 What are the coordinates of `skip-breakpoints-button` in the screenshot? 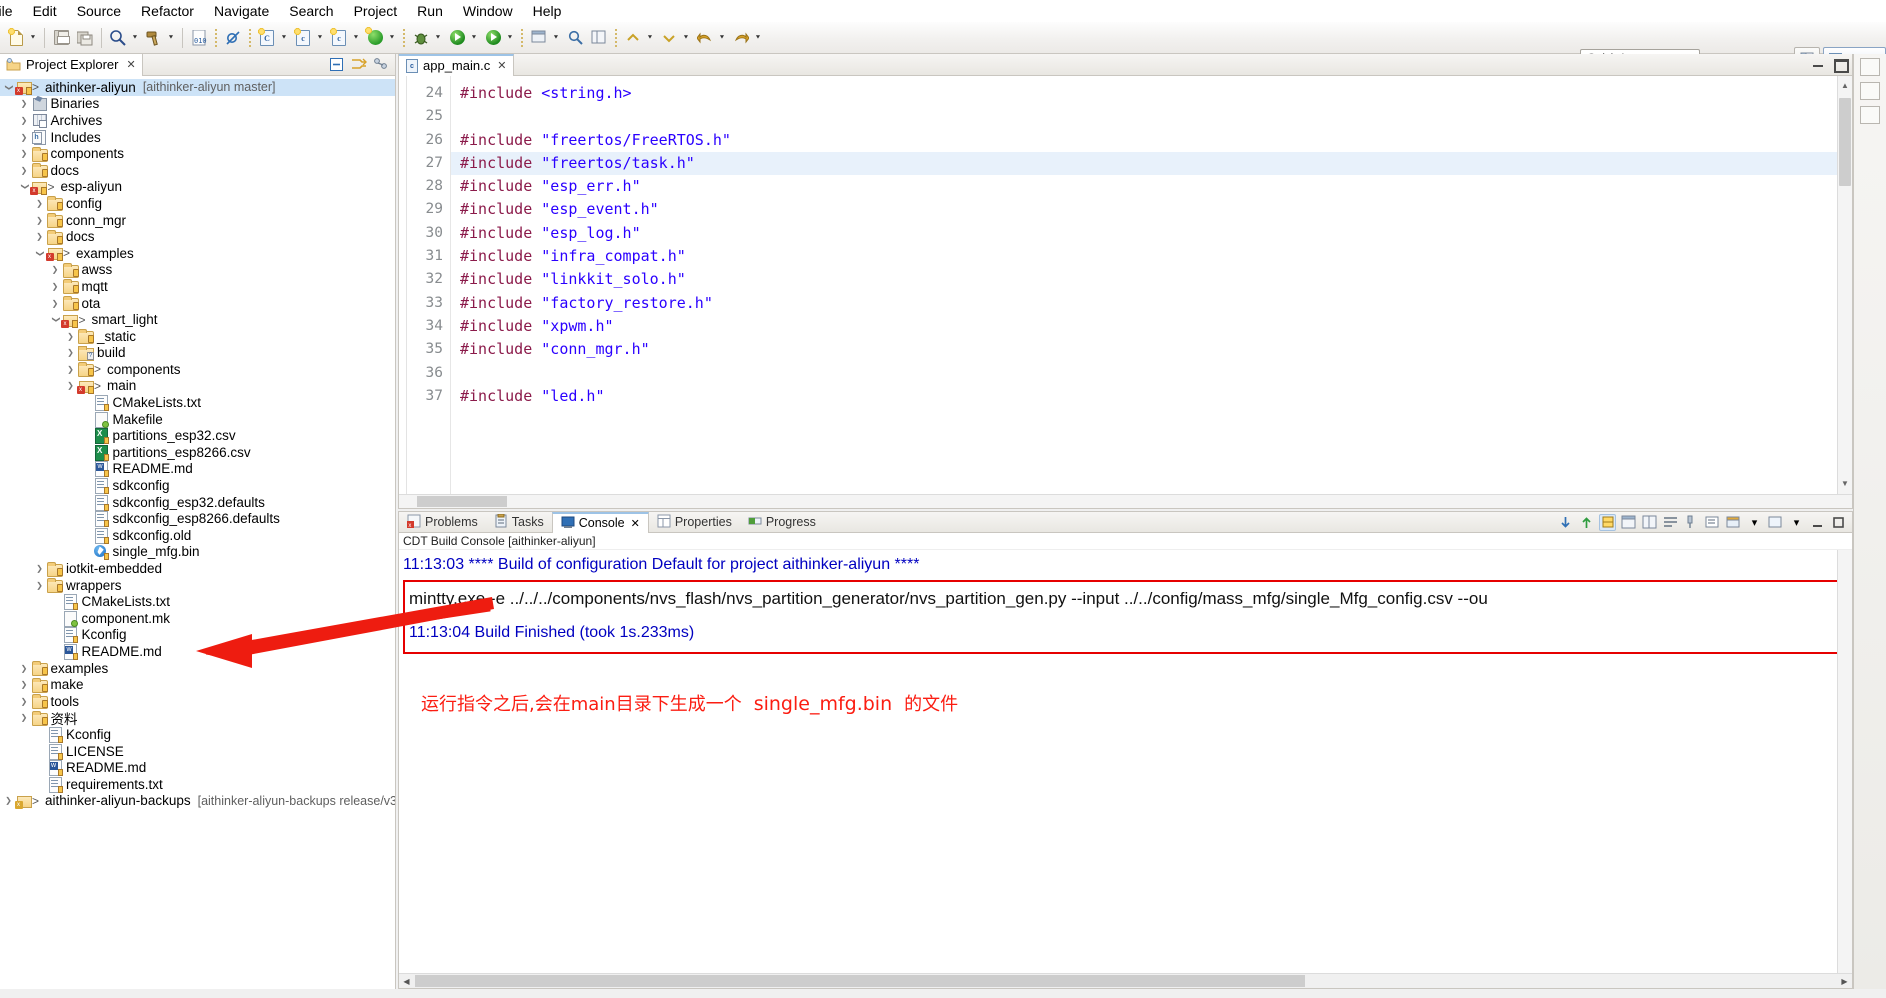 It's located at (233, 38).